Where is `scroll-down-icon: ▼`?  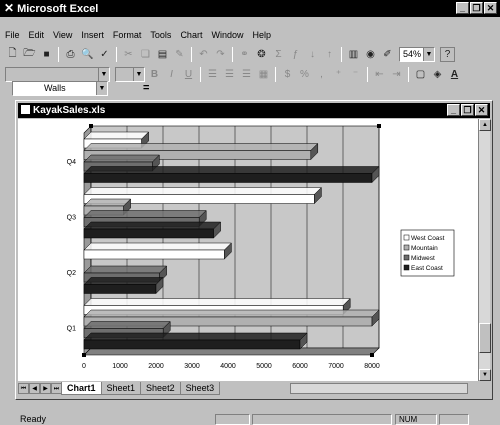
scroll-down-icon: ▼ is located at coordinates (485, 375).